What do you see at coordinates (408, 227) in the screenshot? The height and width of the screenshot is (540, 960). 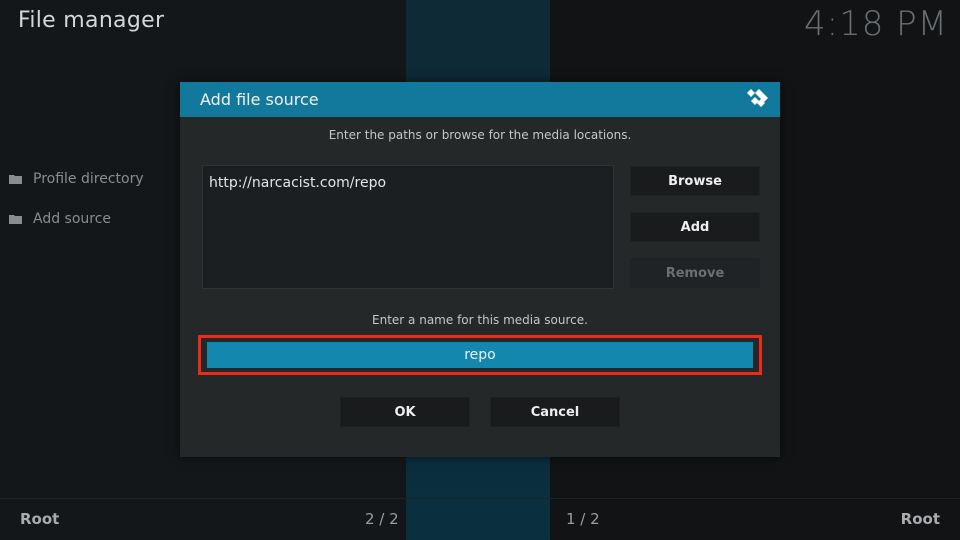 I see `paths-list: http://narcacist.com/repo` at bounding box center [408, 227].